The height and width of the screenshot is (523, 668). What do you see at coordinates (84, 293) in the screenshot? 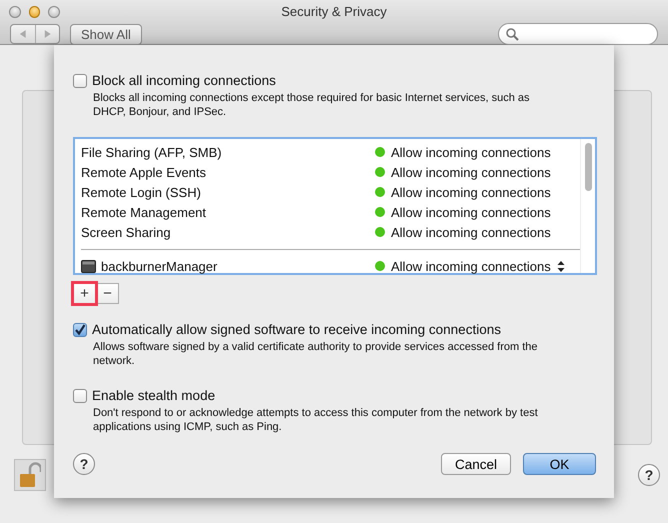
I see `add-button: +` at bounding box center [84, 293].